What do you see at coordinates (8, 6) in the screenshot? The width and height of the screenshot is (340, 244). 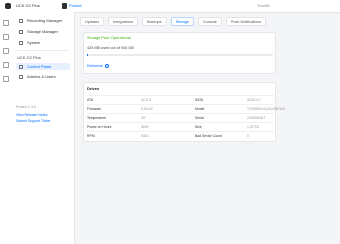 I see `unifi-logo-icon` at bounding box center [8, 6].